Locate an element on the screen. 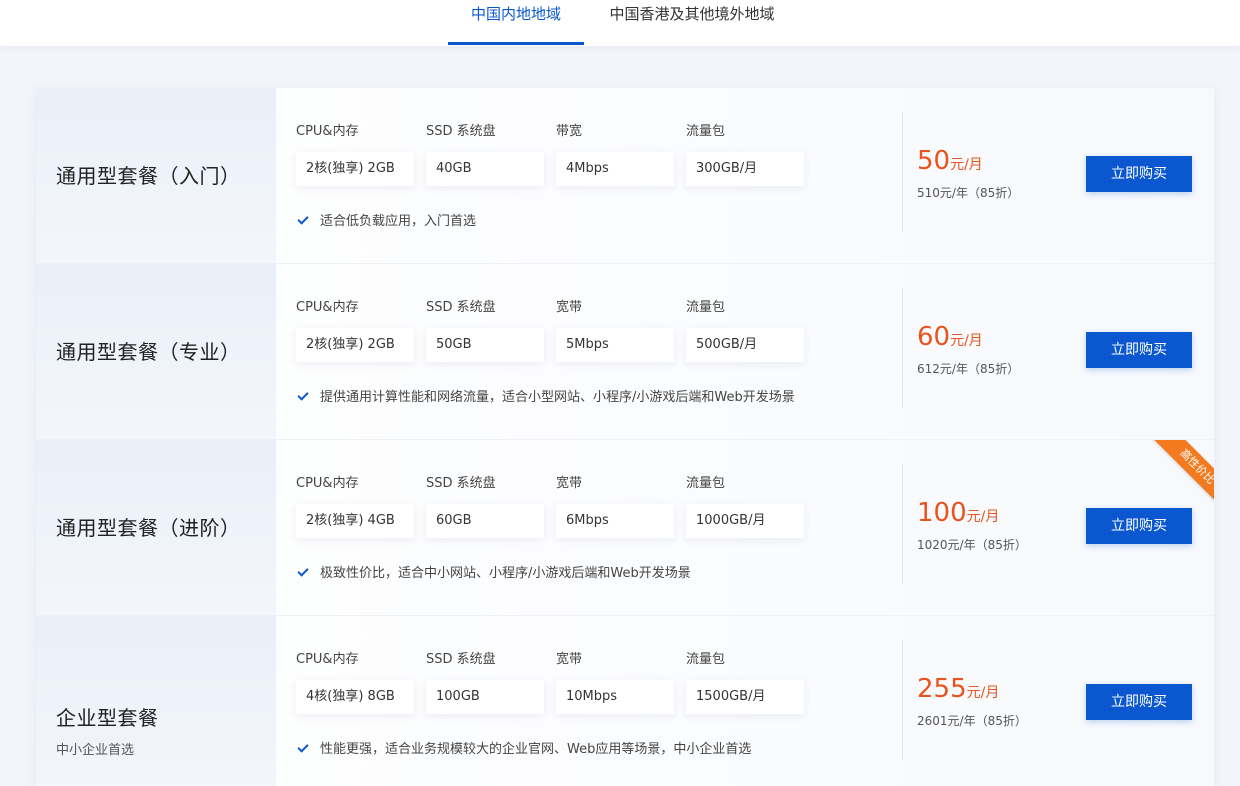 The image size is (1240, 786). plan-feature: 性能更强，适合业务规模较大的企业官网、Web应用等场景，中小企业首选 is located at coordinates (524, 747).